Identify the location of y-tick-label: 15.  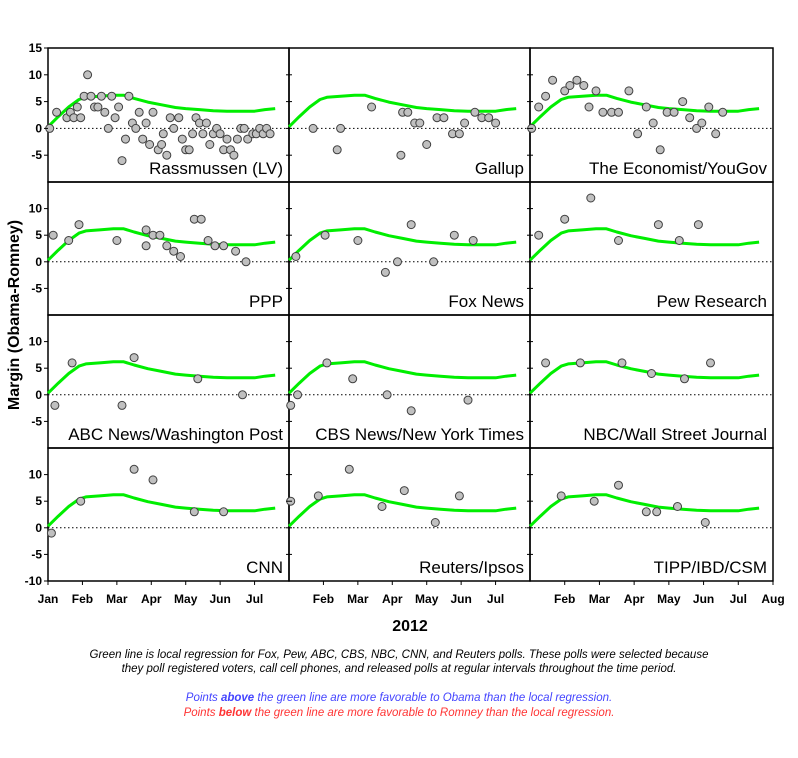
(36, 48).